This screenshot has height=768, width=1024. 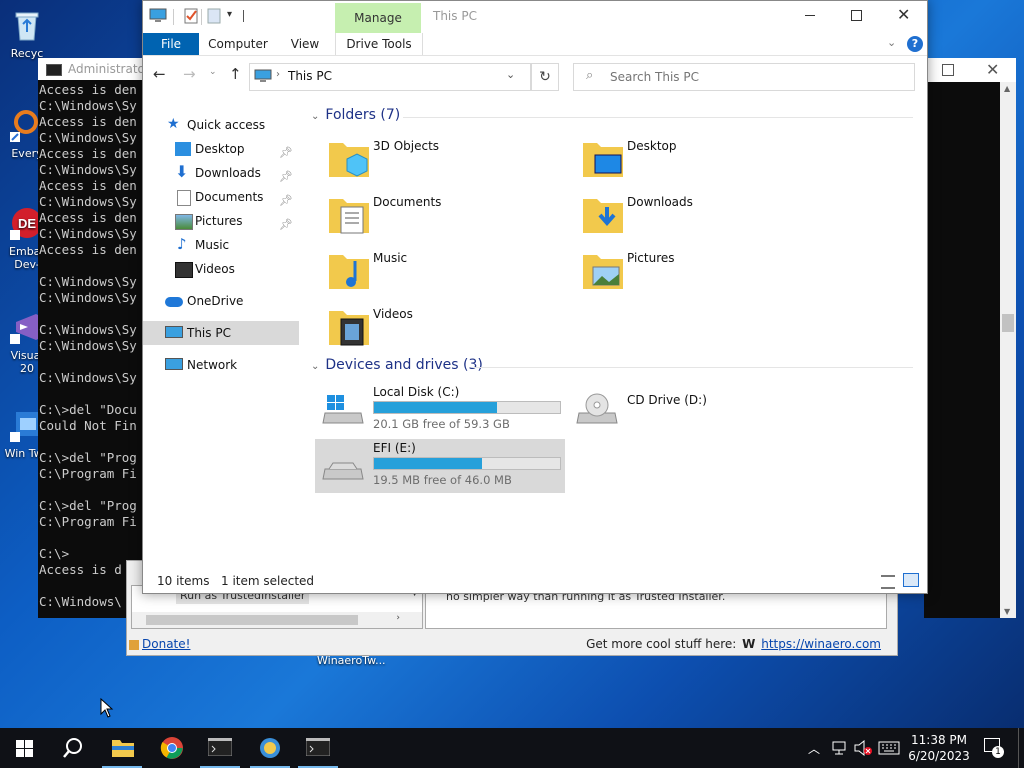 What do you see at coordinates (343, 471) in the screenshot?
I see `drive-icon` at bounding box center [343, 471].